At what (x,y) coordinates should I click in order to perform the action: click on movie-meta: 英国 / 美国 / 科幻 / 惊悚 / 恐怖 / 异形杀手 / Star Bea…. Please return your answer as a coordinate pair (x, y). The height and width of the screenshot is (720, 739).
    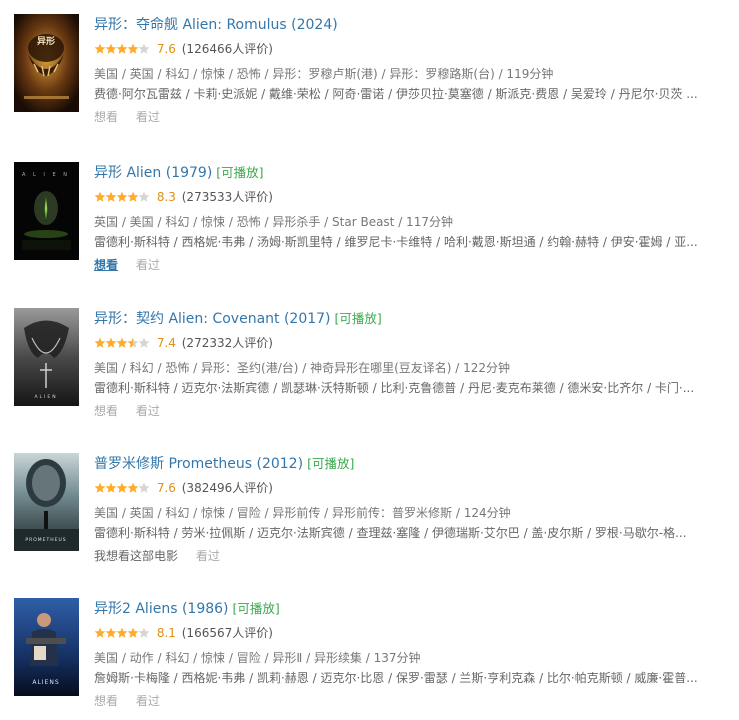
    Looking at the image, I should click on (273, 222).